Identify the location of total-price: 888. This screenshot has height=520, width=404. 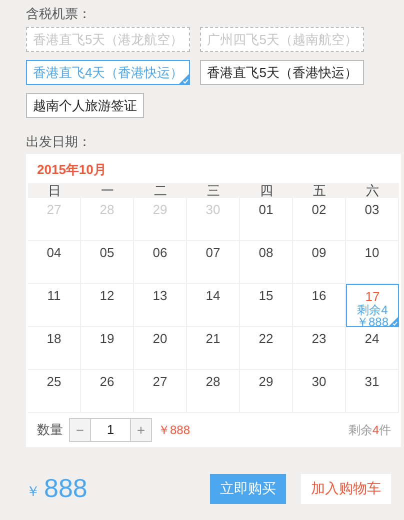
(66, 488).